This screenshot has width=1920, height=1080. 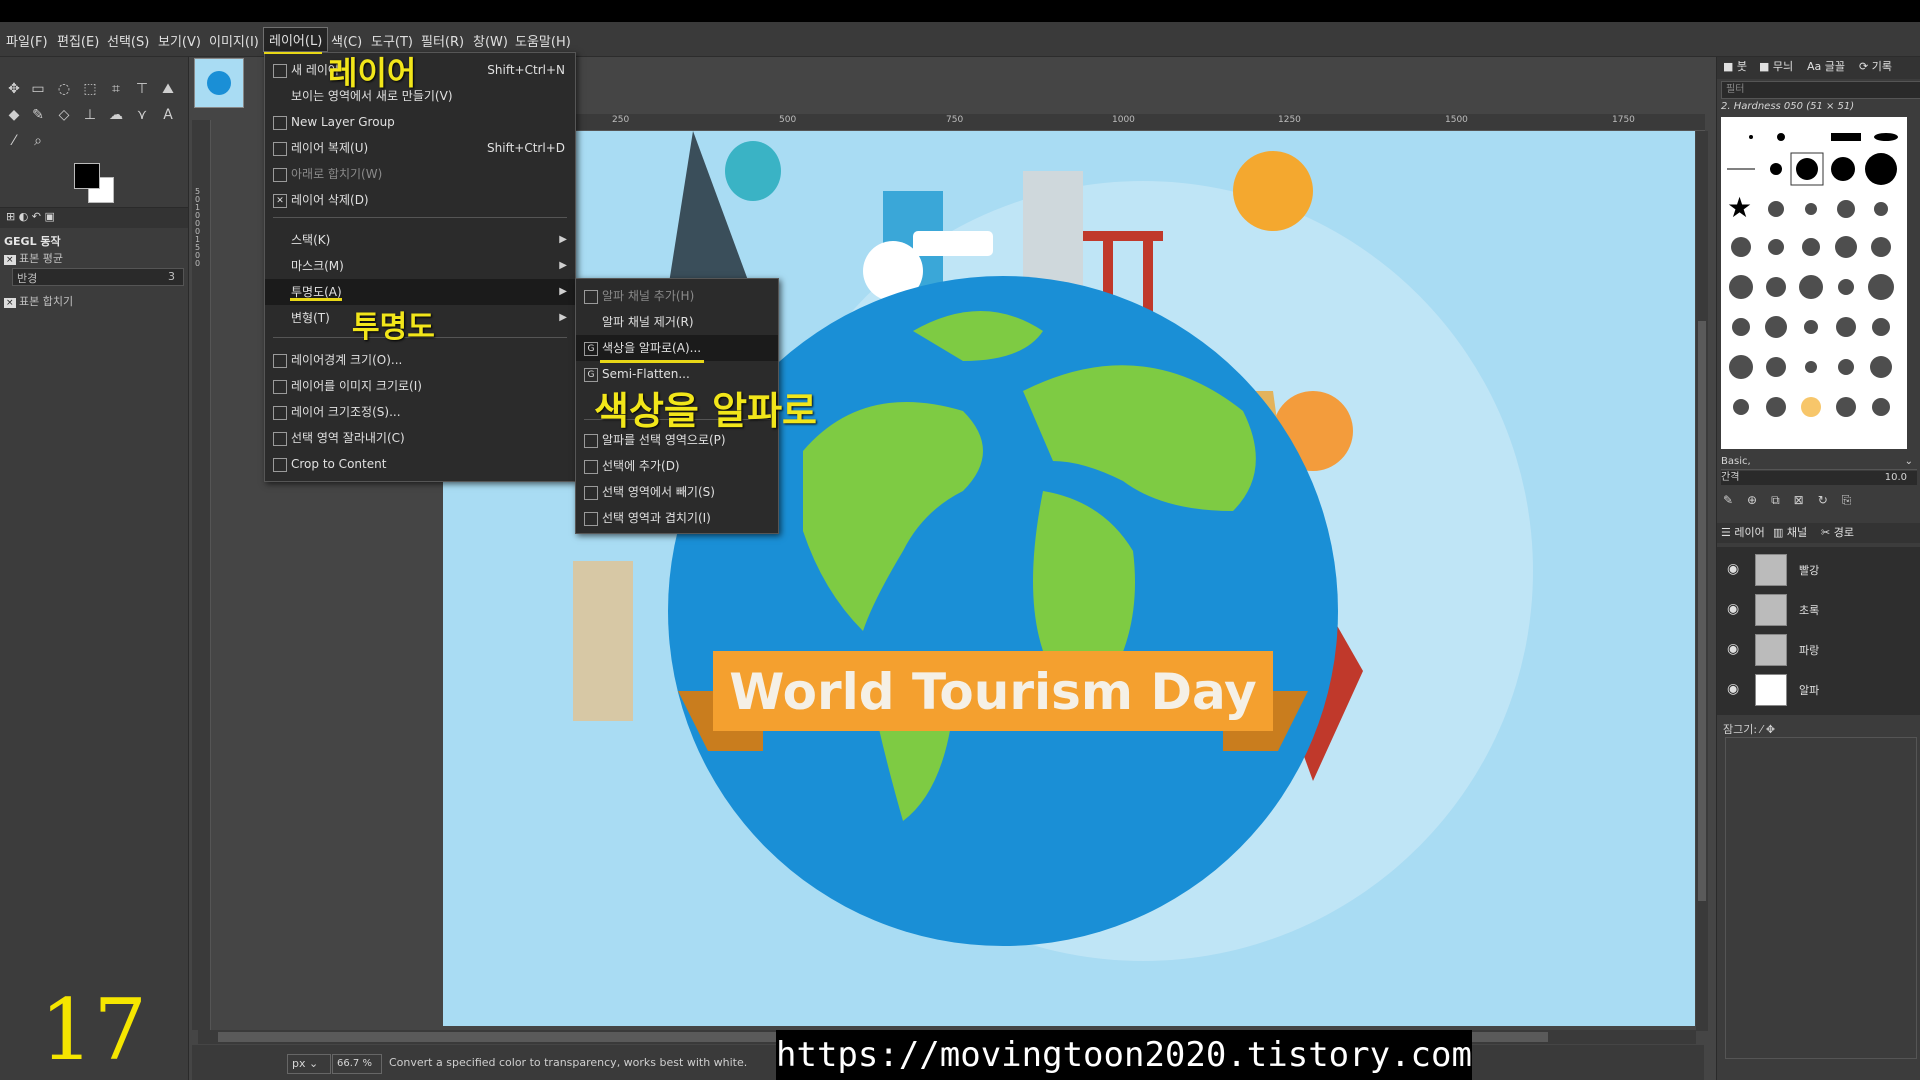 I want to click on sample-average-label: 표본 평균, so click(x=41, y=258).